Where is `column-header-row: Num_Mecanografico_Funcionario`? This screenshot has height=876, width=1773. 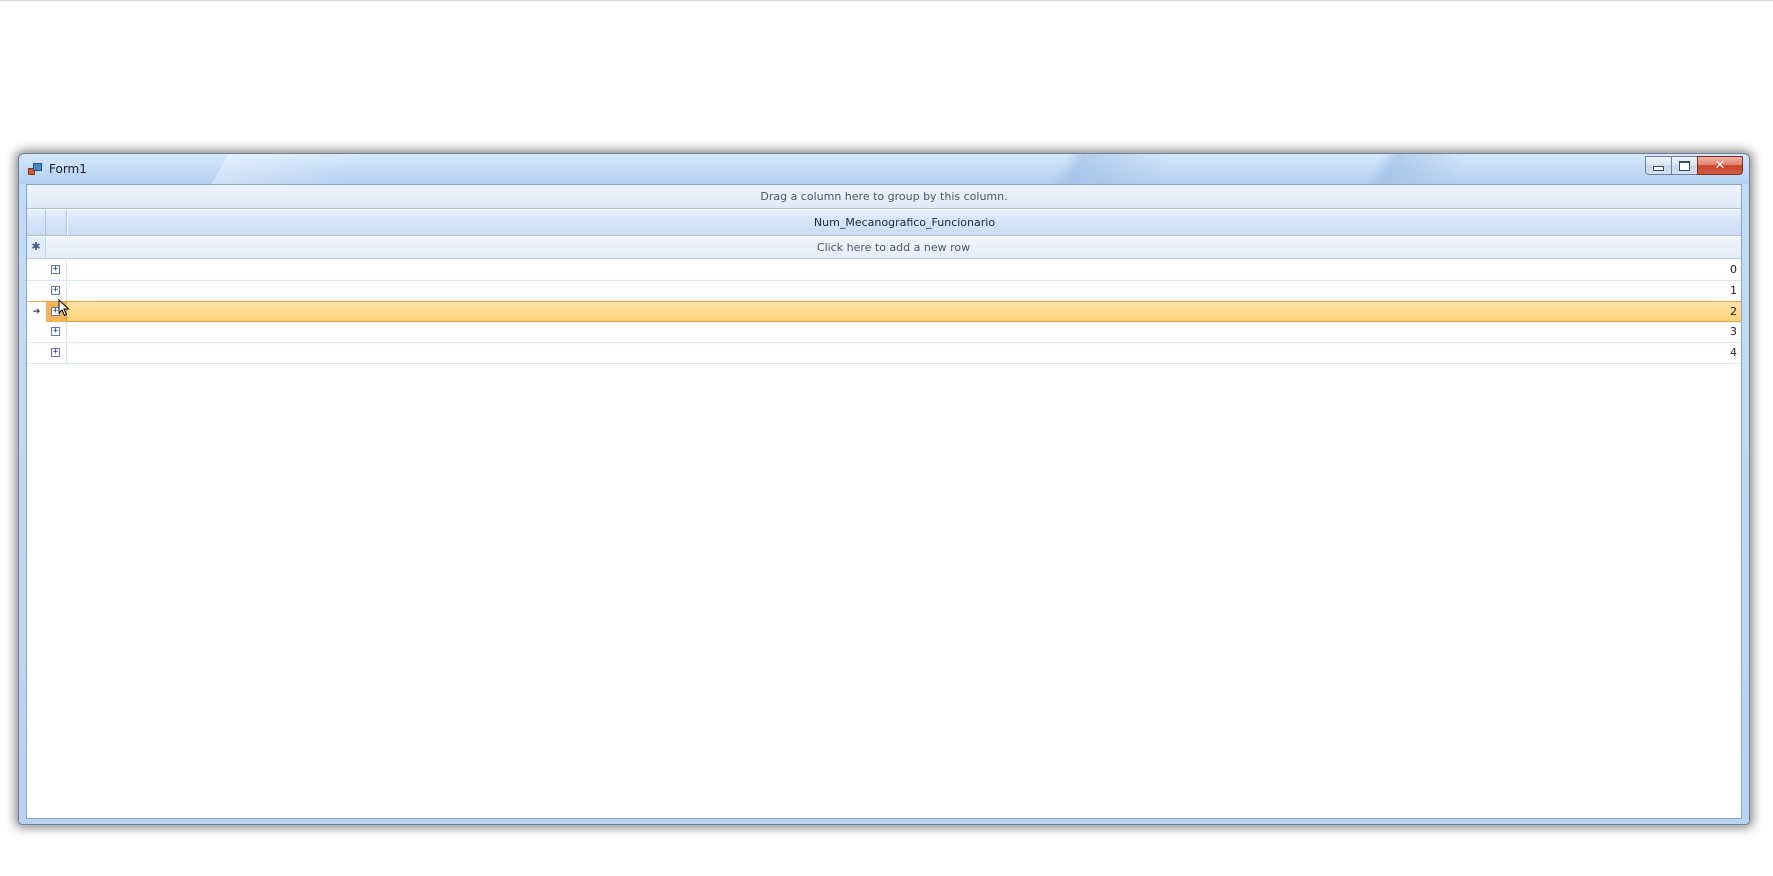 column-header-row: Num_Mecanografico_Funcionario is located at coordinates (884, 223).